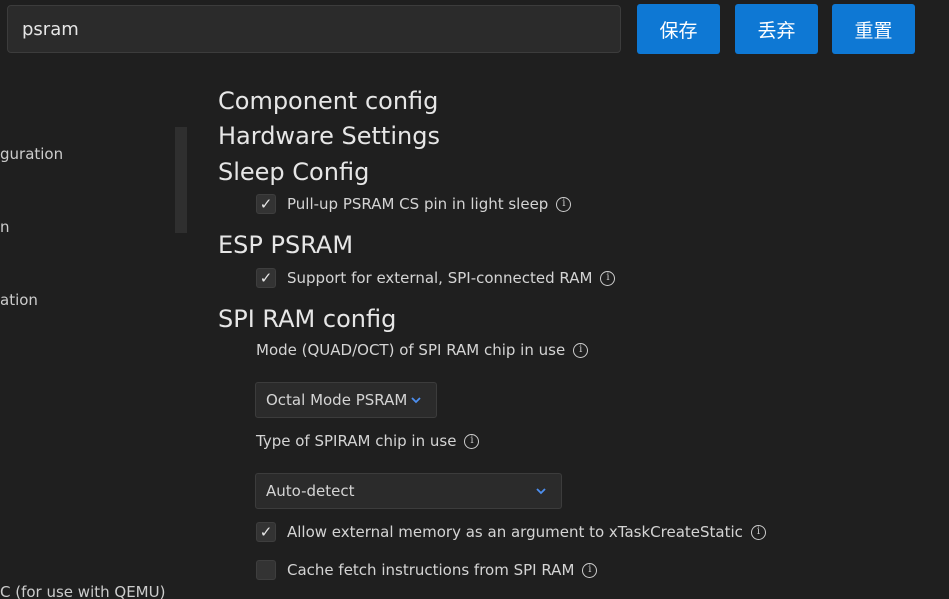 The image size is (949, 599). Describe the element at coordinates (328, 101) in the screenshot. I see `heading-component-config: Component config` at that location.